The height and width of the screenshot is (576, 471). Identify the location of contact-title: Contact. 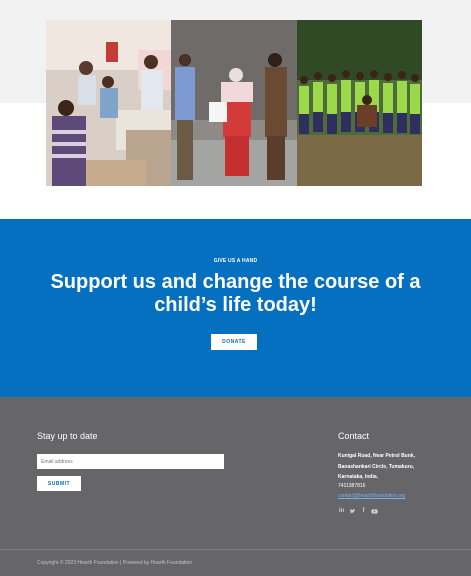
(354, 436).